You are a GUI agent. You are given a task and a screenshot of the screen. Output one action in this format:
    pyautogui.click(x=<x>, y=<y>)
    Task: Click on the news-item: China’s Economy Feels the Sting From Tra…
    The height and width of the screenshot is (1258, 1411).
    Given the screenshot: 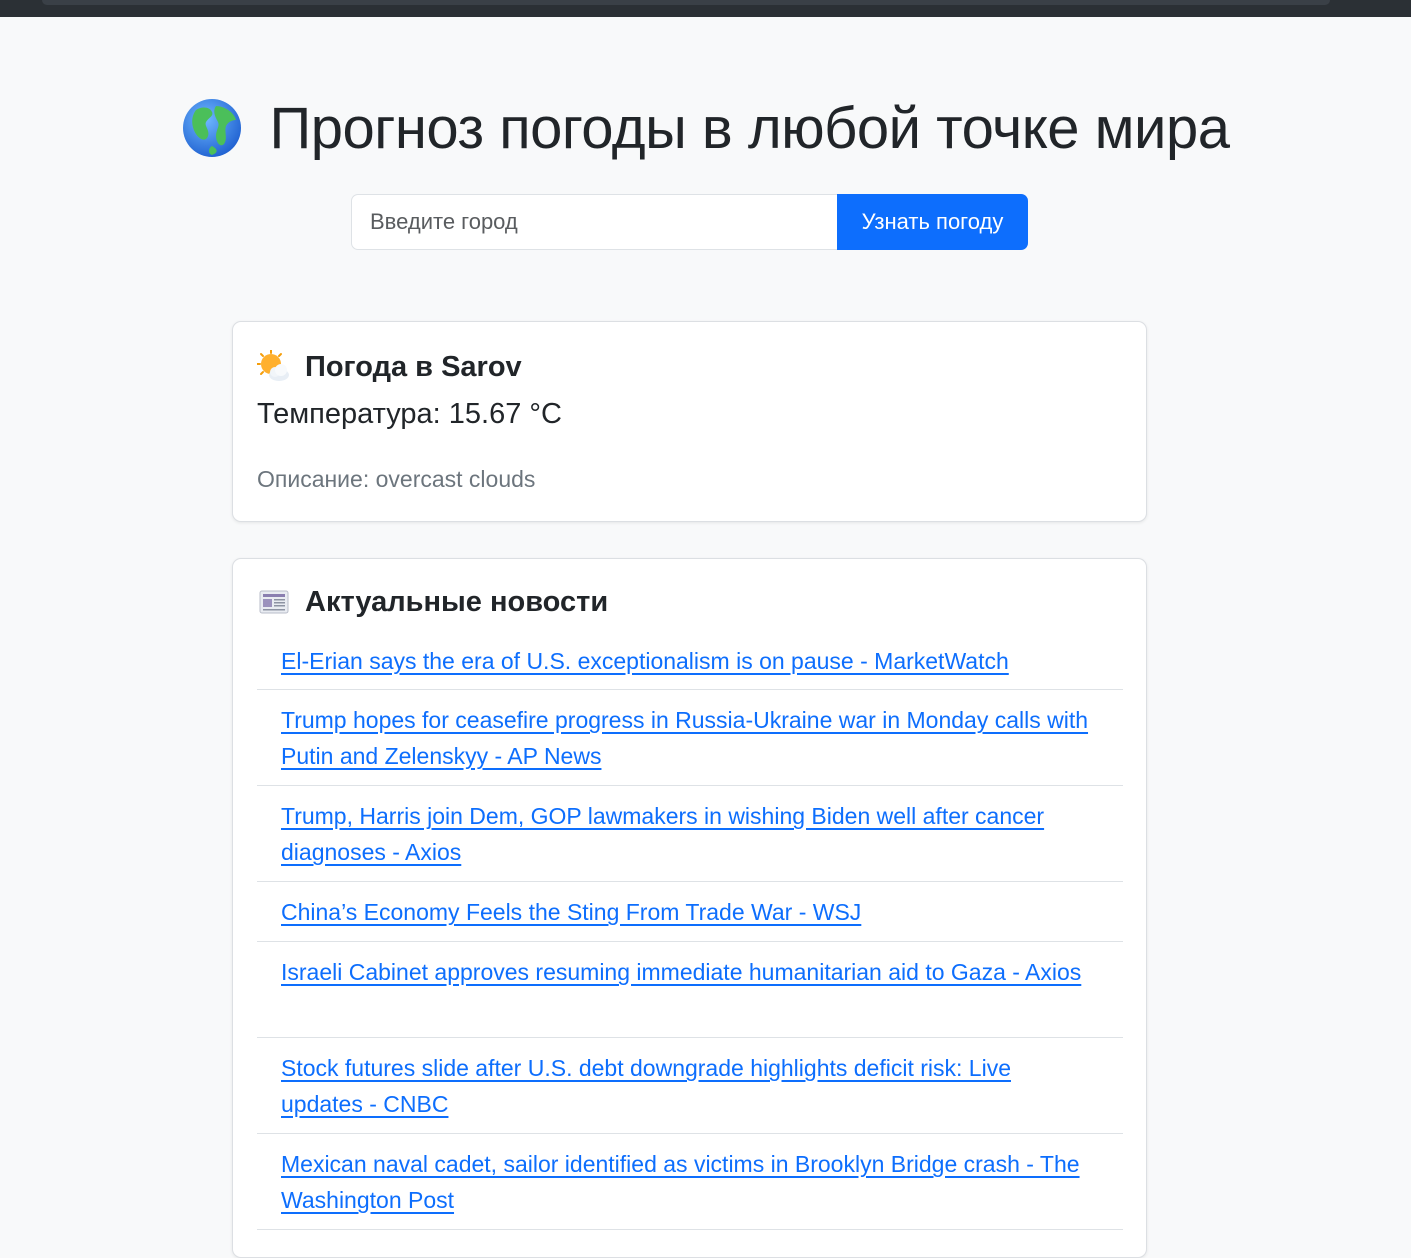 What is the action you would take?
    pyautogui.click(x=690, y=912)
    